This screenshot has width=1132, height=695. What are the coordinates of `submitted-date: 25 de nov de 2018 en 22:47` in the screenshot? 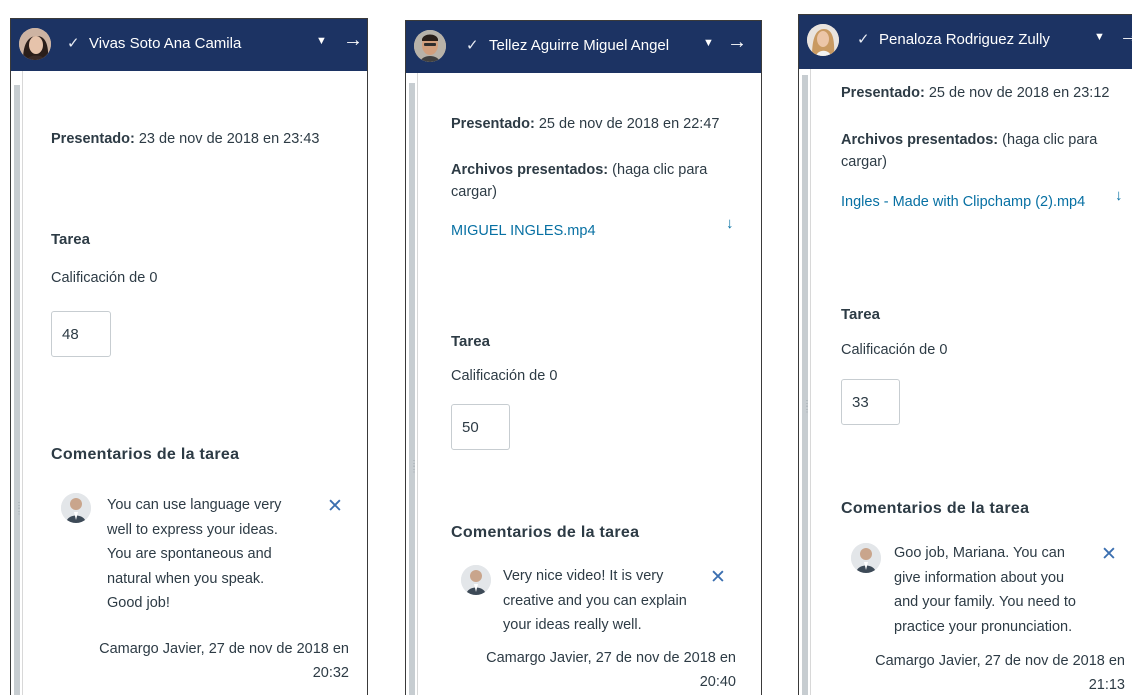 It's located at (629, 124).